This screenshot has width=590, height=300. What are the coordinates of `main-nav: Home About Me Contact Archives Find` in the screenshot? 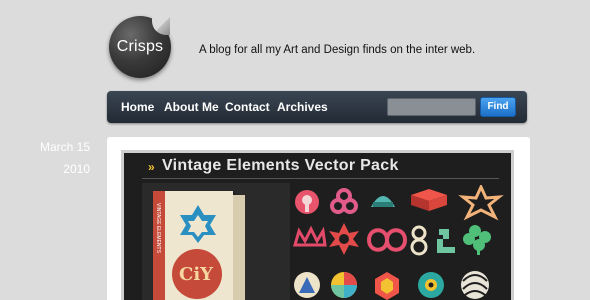 It's located at (317, 107).